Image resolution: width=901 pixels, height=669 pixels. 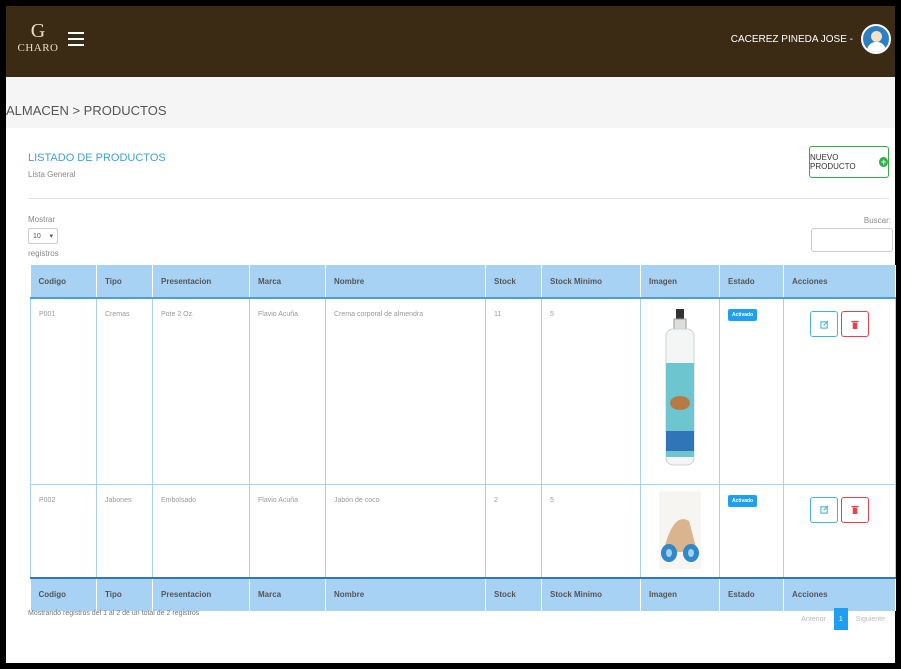 What do you see at coordinates (792, 39) in the screenshot?
I see `user-name: CACEREZ PINEDA JOSE -` at bounding box center [792, 39].